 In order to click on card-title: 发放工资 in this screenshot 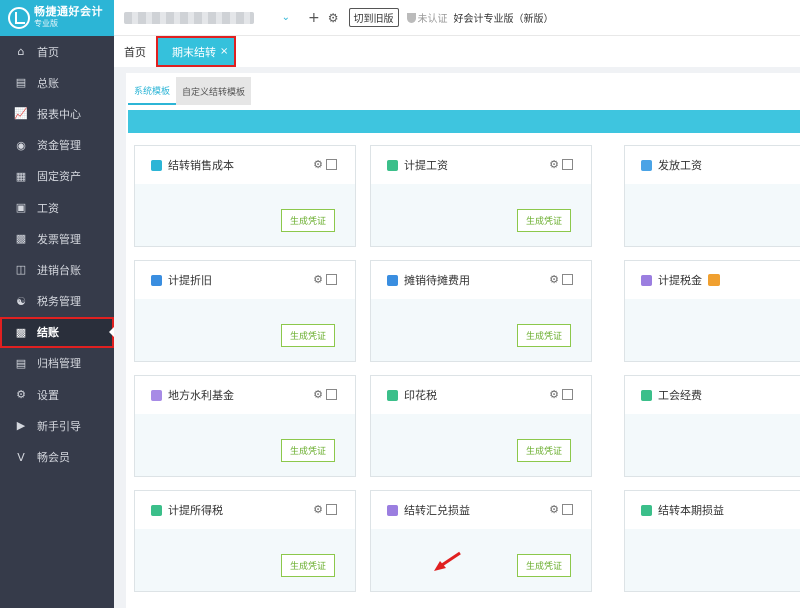, I will do `click(680, 165)`.